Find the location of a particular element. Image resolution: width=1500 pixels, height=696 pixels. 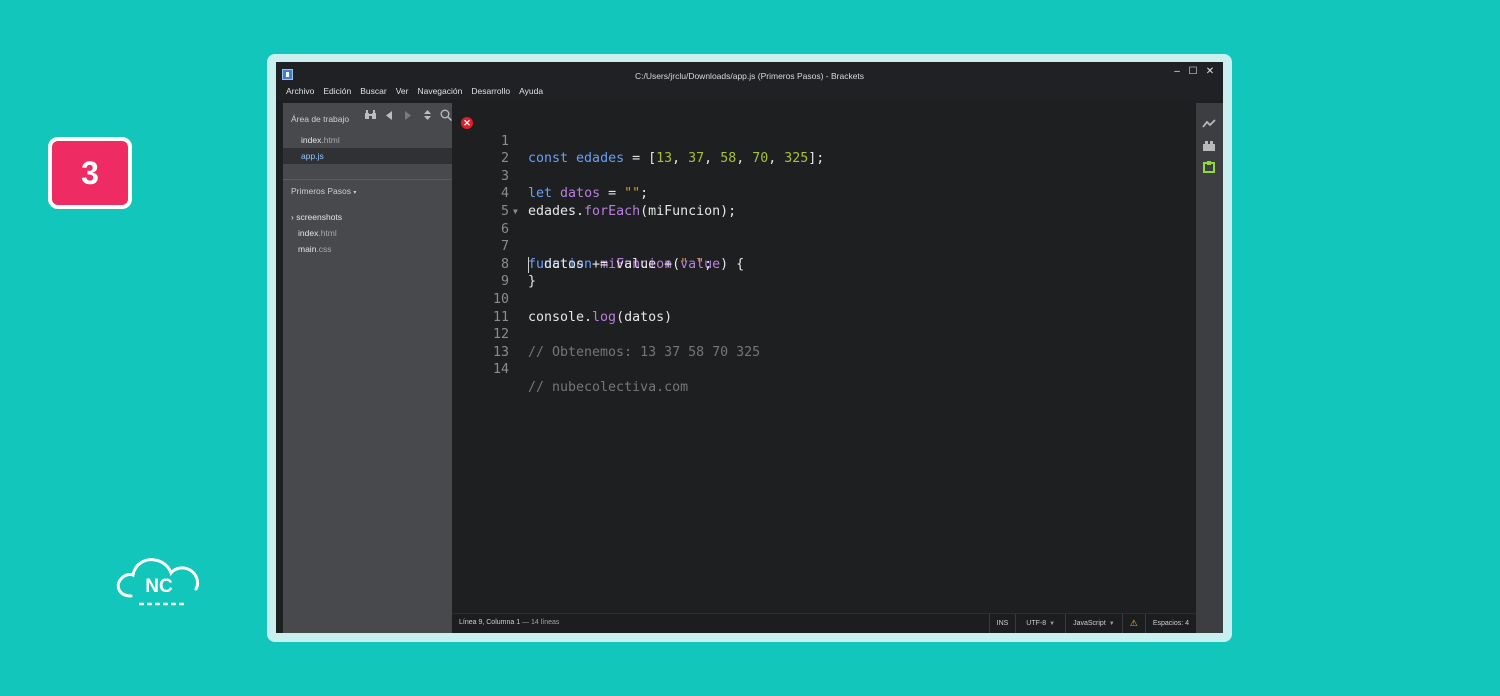

code-line-3: 3 let datos = ""; is located at coordinates (824, 176).